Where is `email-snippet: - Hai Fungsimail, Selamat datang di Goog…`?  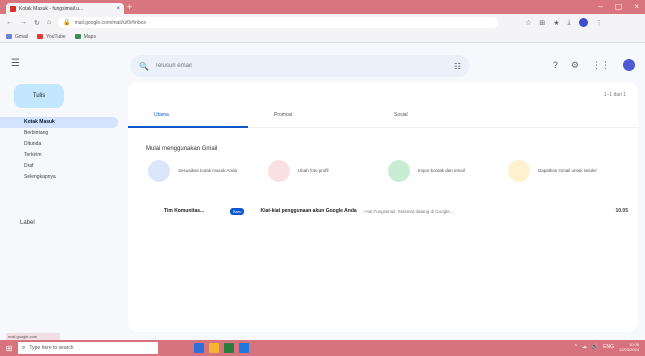 email-snippet: - Hai Fungsimail, Selamat datang di Goog… is located at coordinates (408, 211).